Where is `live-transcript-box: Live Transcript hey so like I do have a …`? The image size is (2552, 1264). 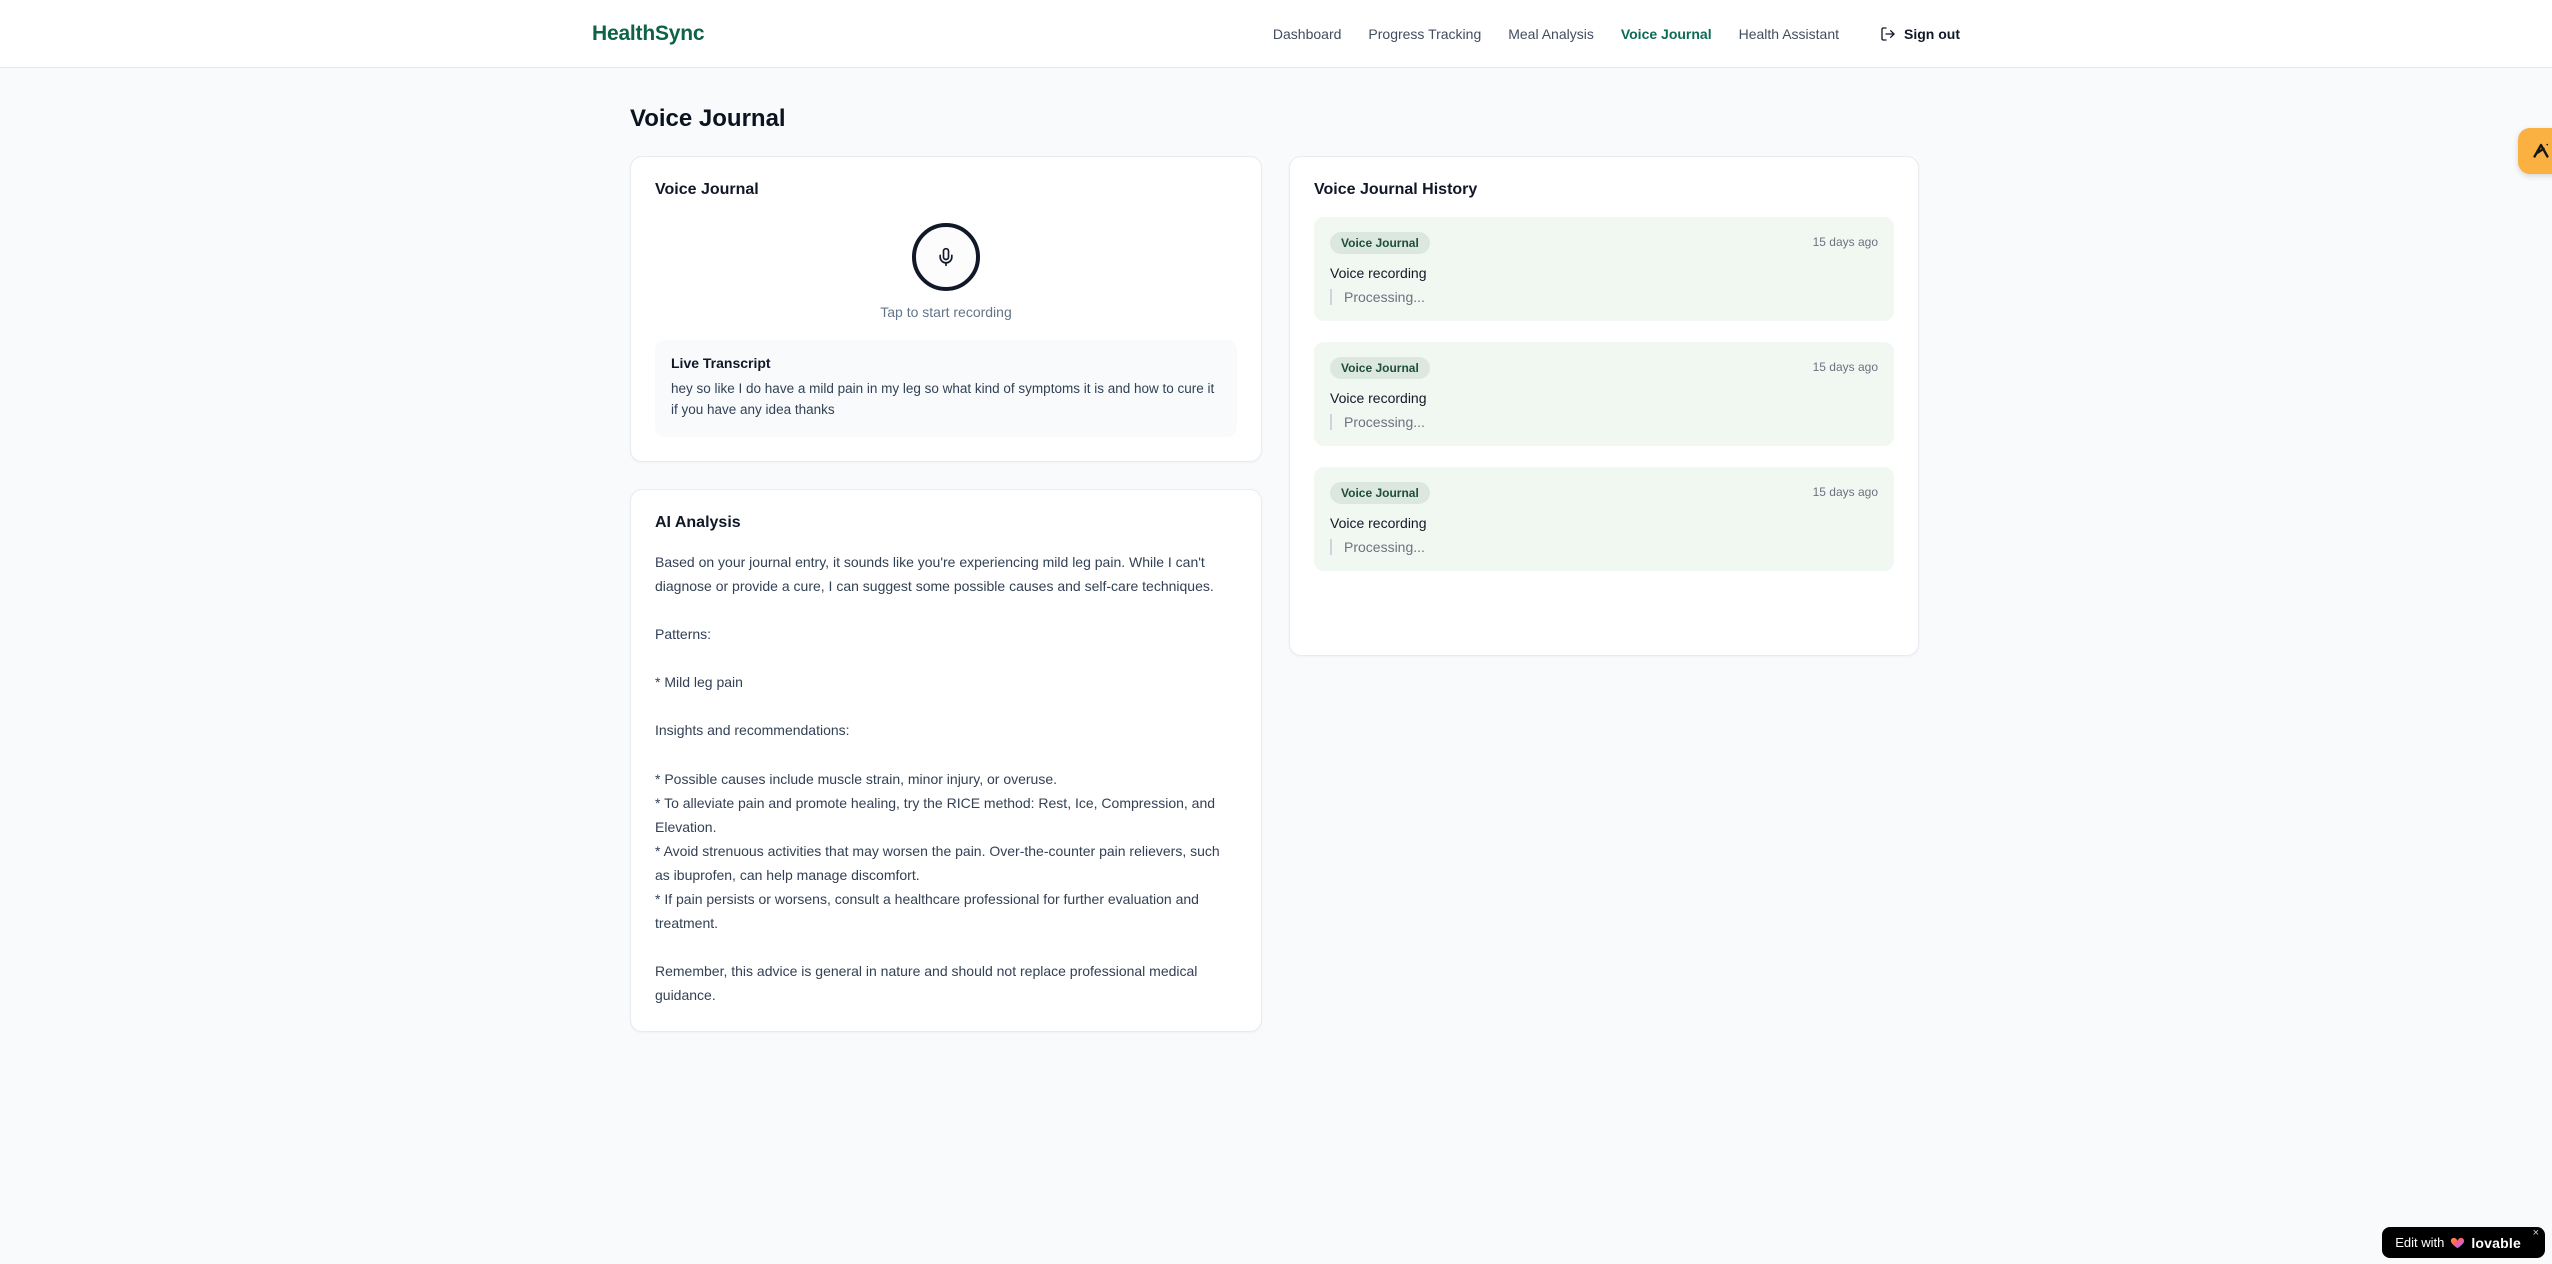 live-transcript-box: Live Transcript hey so like I do have a … is located at coordinates (946, 388).